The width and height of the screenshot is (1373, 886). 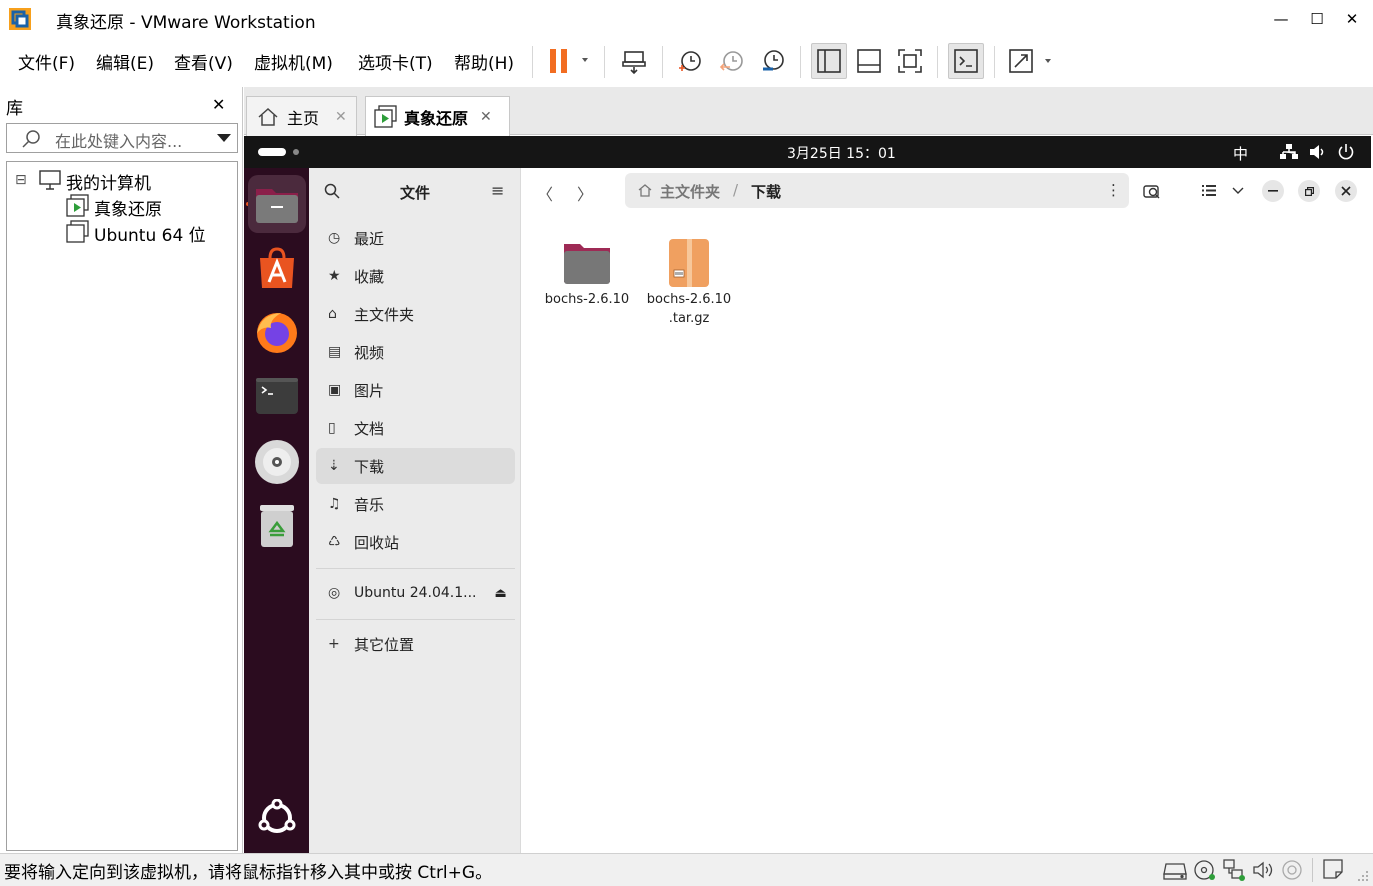 I want to click on workspace-indicator, so click(x=296, y=152).